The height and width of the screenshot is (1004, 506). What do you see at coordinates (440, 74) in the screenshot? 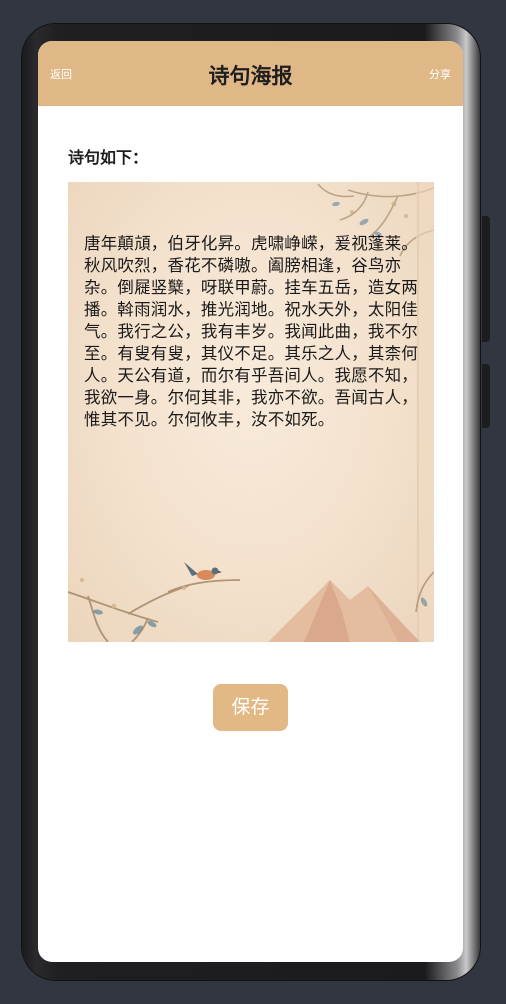
I see `share-button: 分享` at bounding box center [440, 74].